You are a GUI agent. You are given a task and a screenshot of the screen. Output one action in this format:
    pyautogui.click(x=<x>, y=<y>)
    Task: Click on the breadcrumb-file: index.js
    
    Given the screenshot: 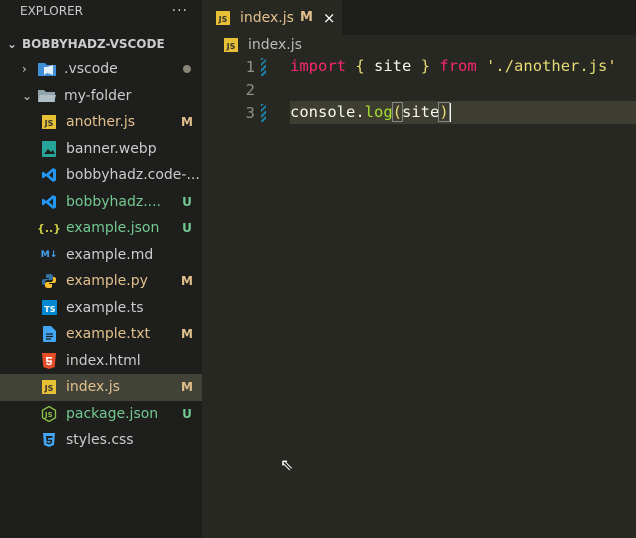 What is the action you would take?
    pyautogui.click(x=275, y=45)
    